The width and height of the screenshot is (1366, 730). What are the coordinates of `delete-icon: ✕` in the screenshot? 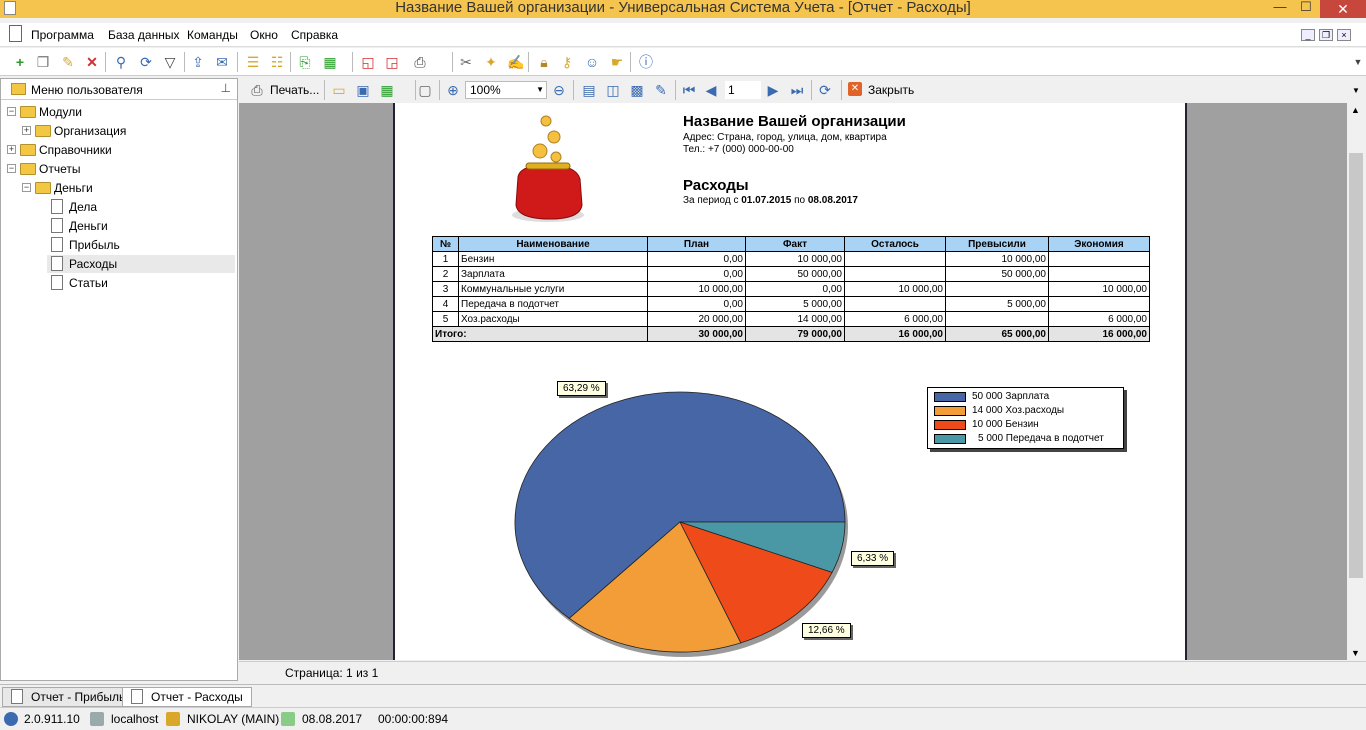 It's located at (92, 62).